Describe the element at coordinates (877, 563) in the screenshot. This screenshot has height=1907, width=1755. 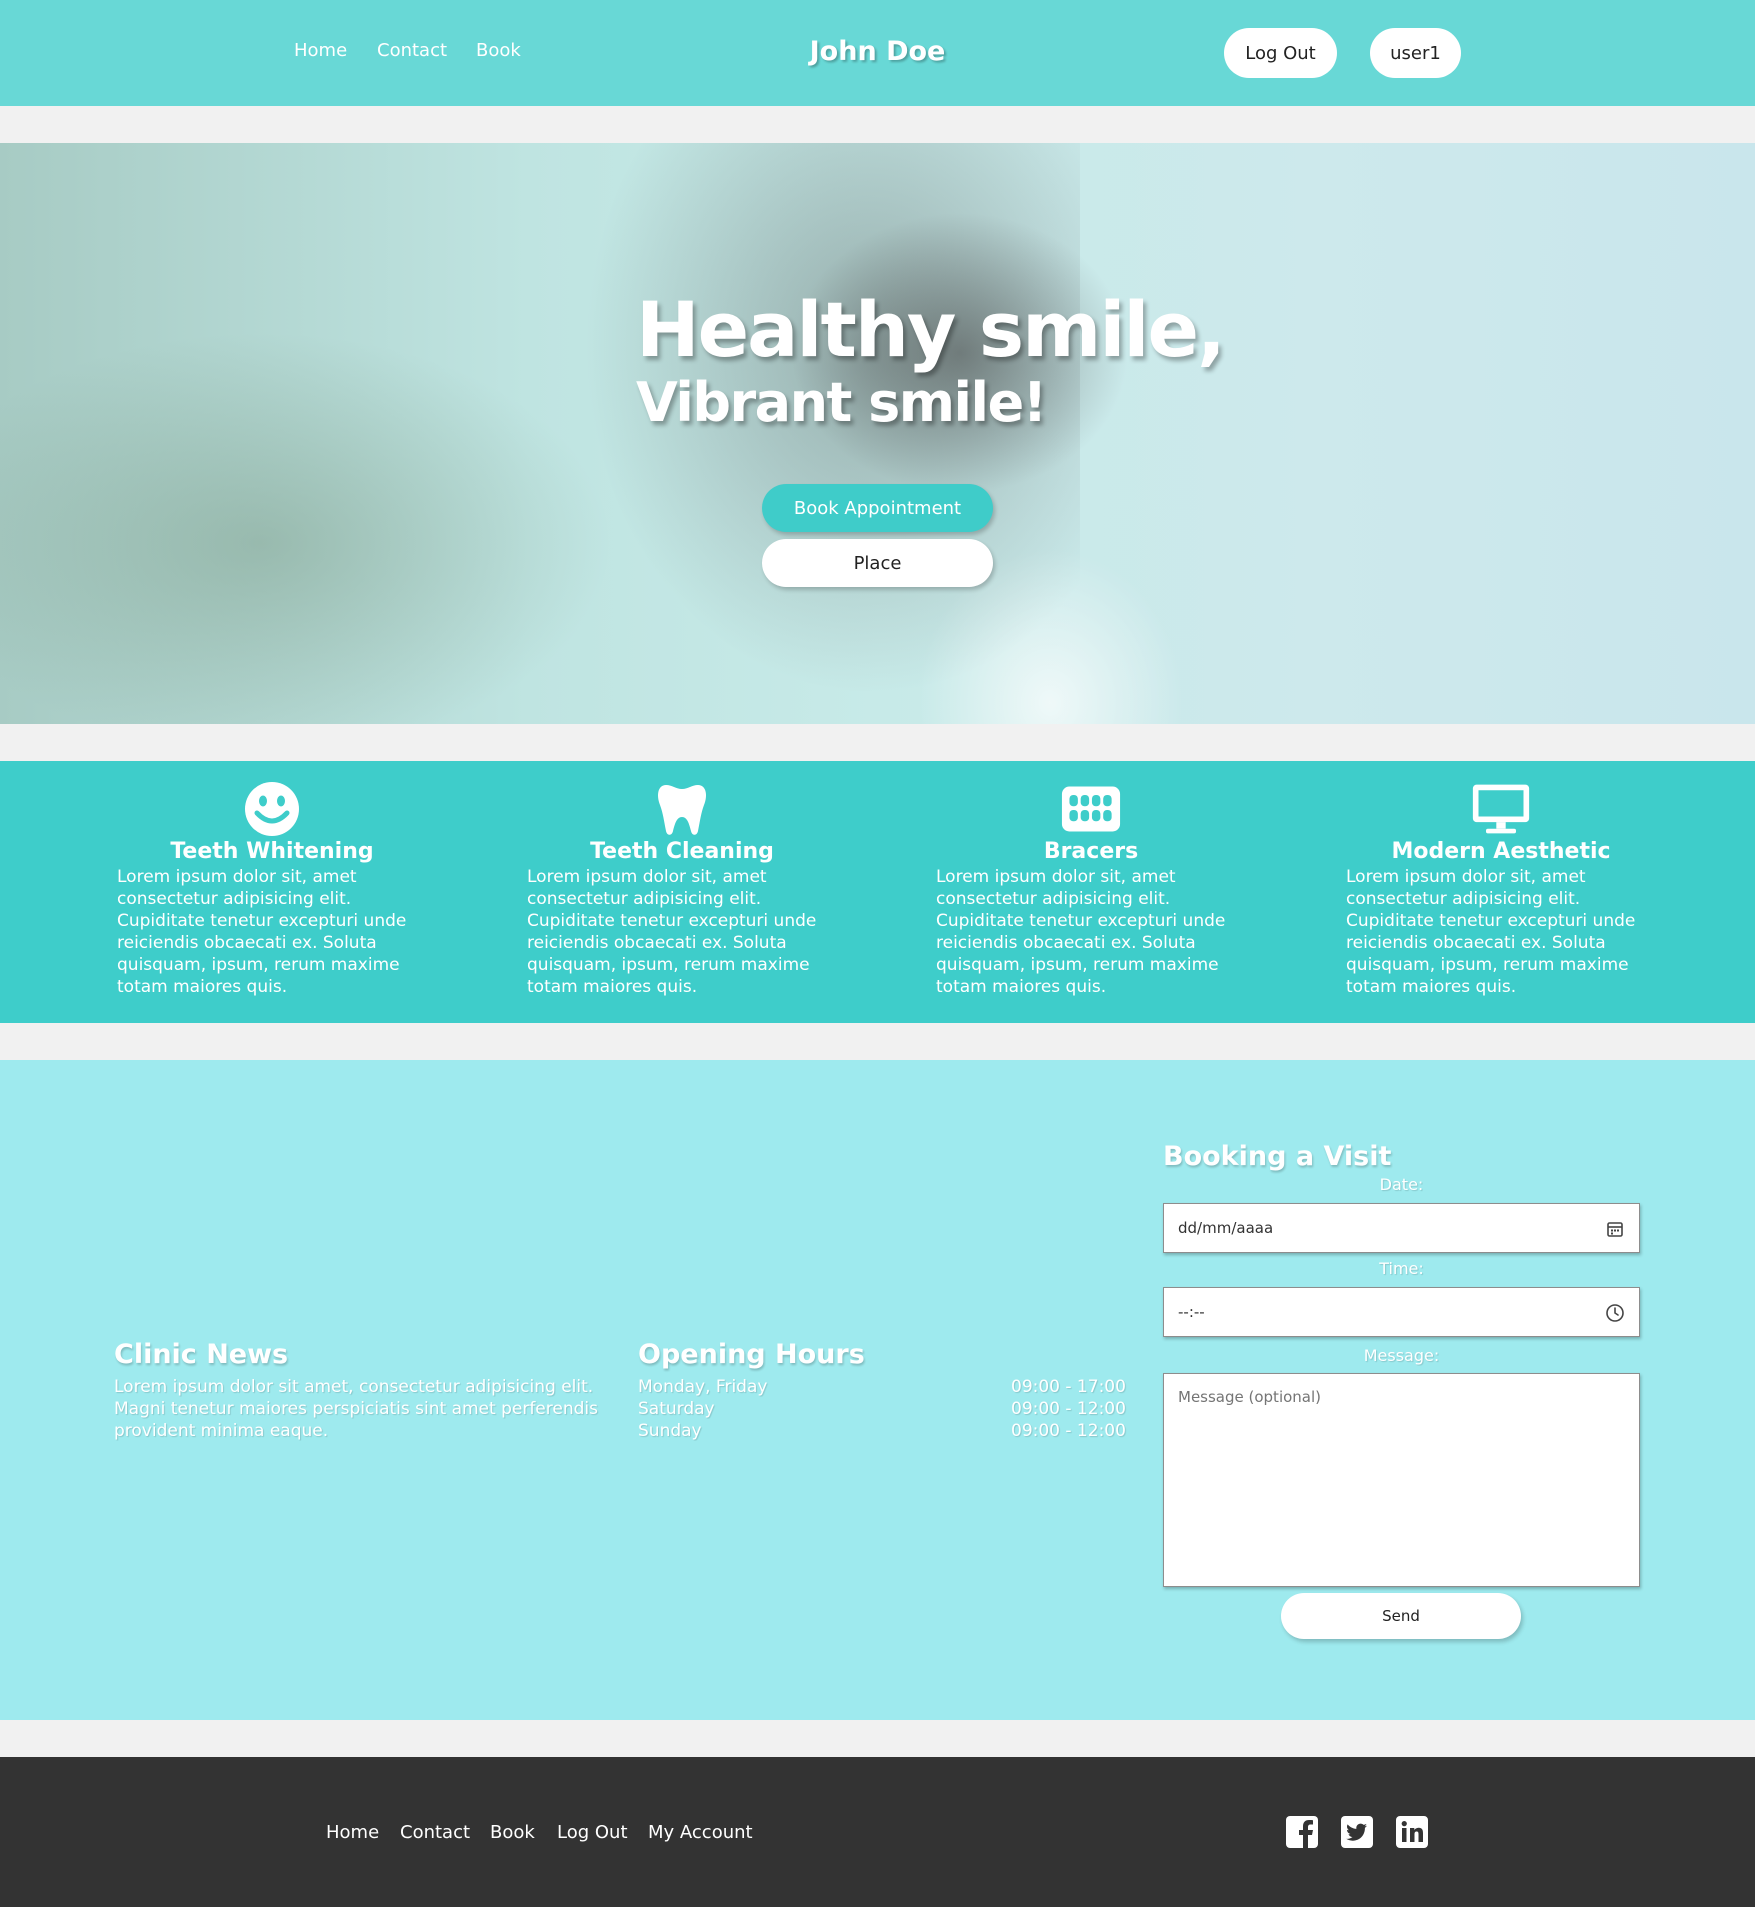
I see `place-button: Place` at that location.